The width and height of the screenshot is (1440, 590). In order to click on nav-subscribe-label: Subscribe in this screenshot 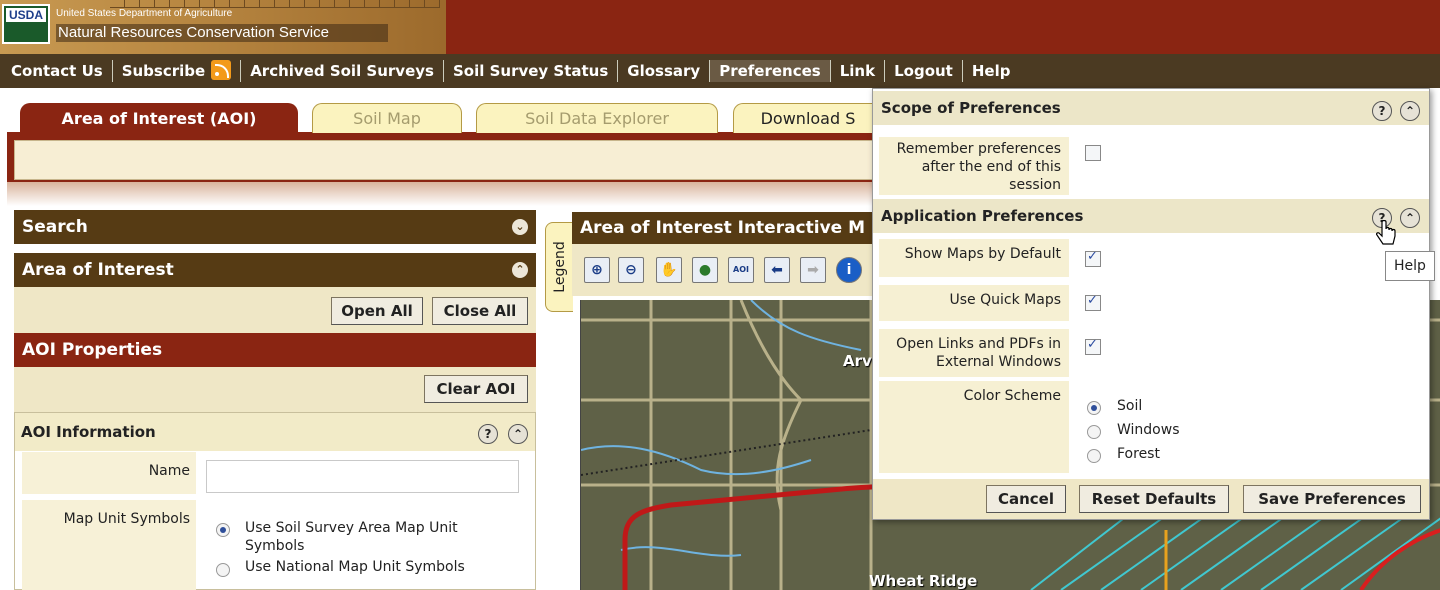, I will do `click(163, 71)`.